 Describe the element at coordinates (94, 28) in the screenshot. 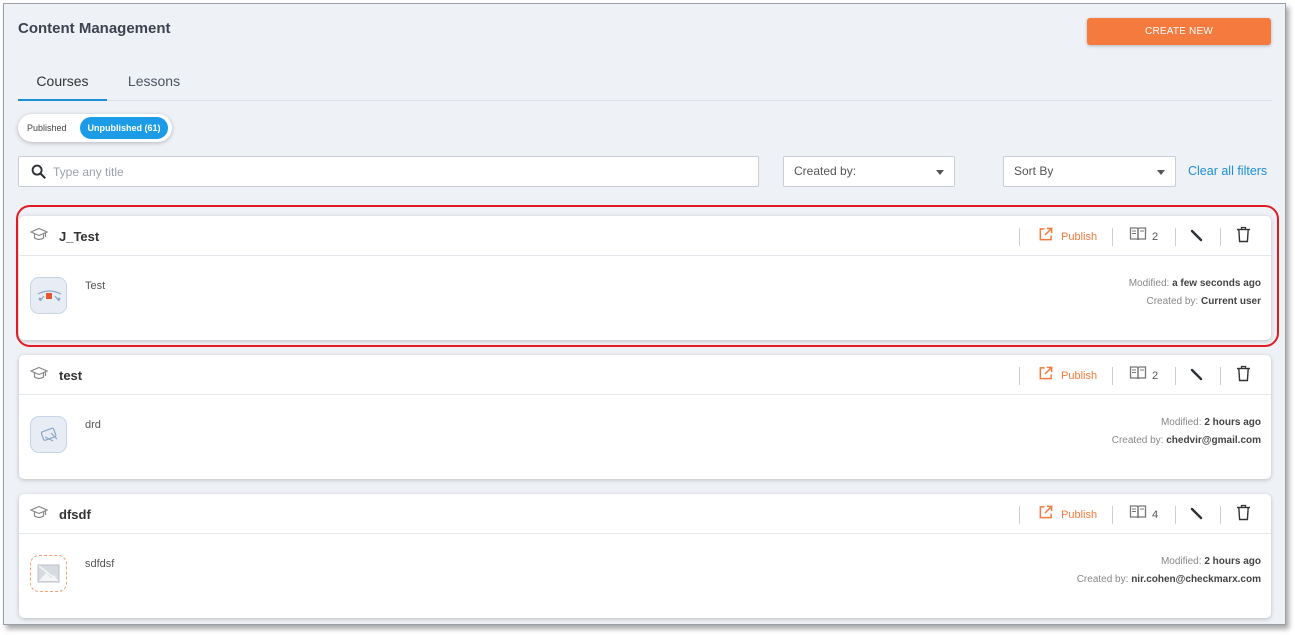

I see `page-title: Content Management` at that location.